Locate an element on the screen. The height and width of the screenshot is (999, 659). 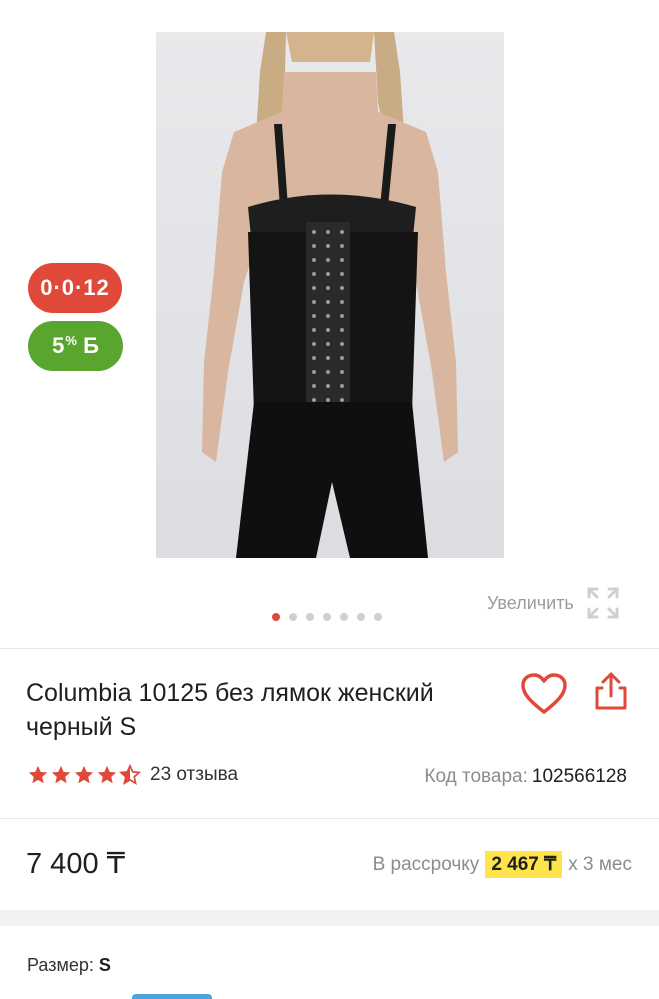
size-selector-label: Размер: S is located at coordinates (69, 965).